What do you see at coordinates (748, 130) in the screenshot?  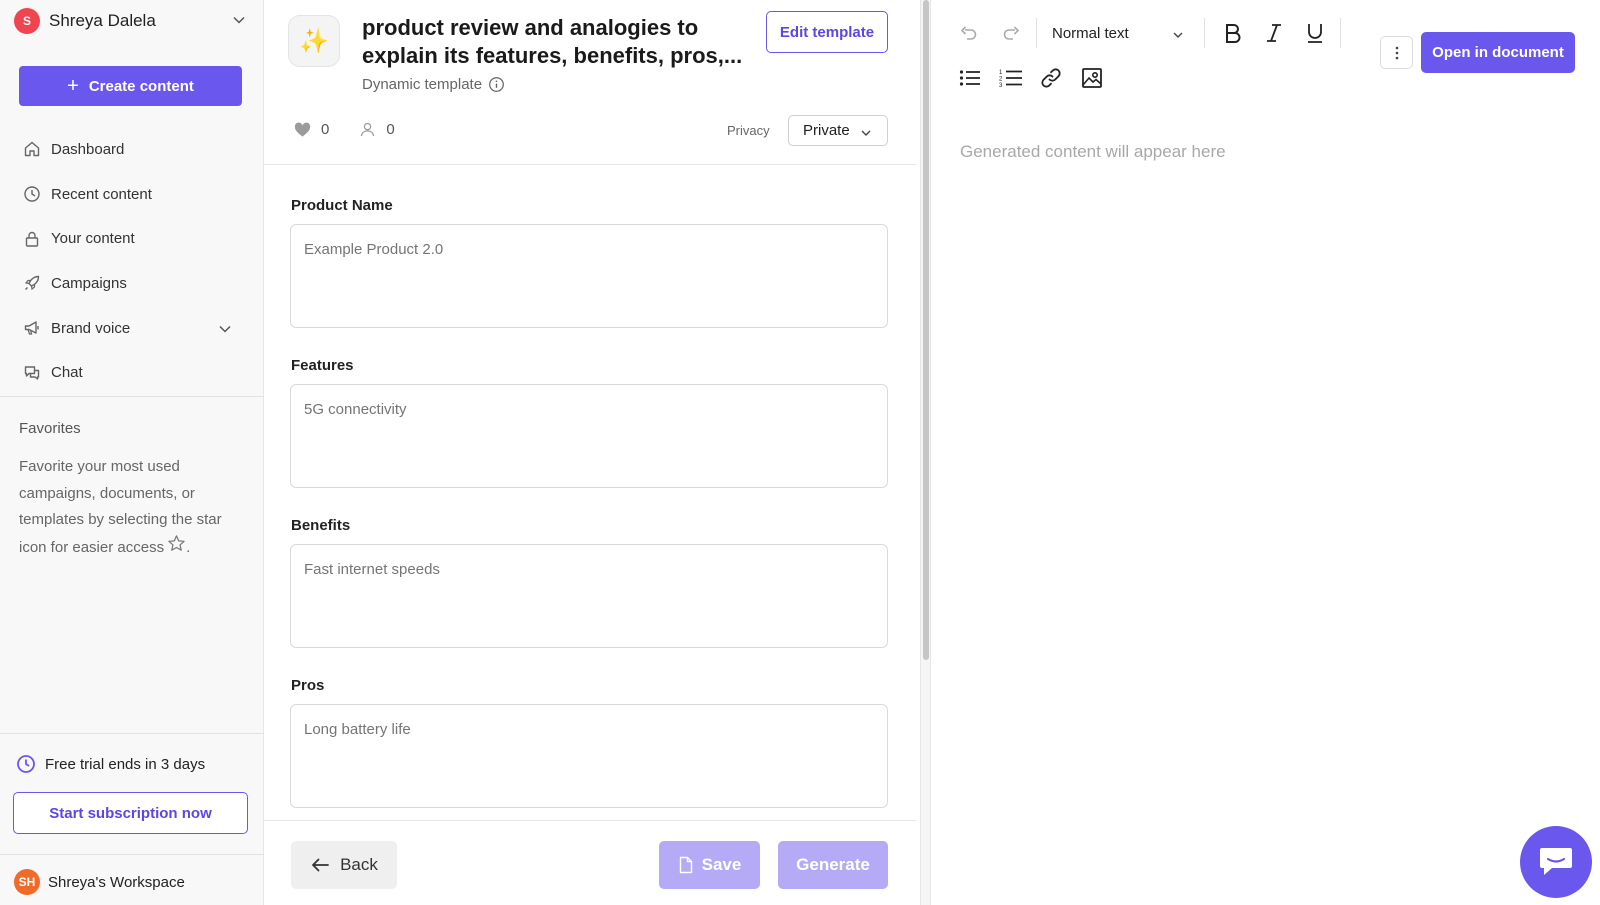 I see `privacy-label: Privacy` at bounding box center [748, 130].